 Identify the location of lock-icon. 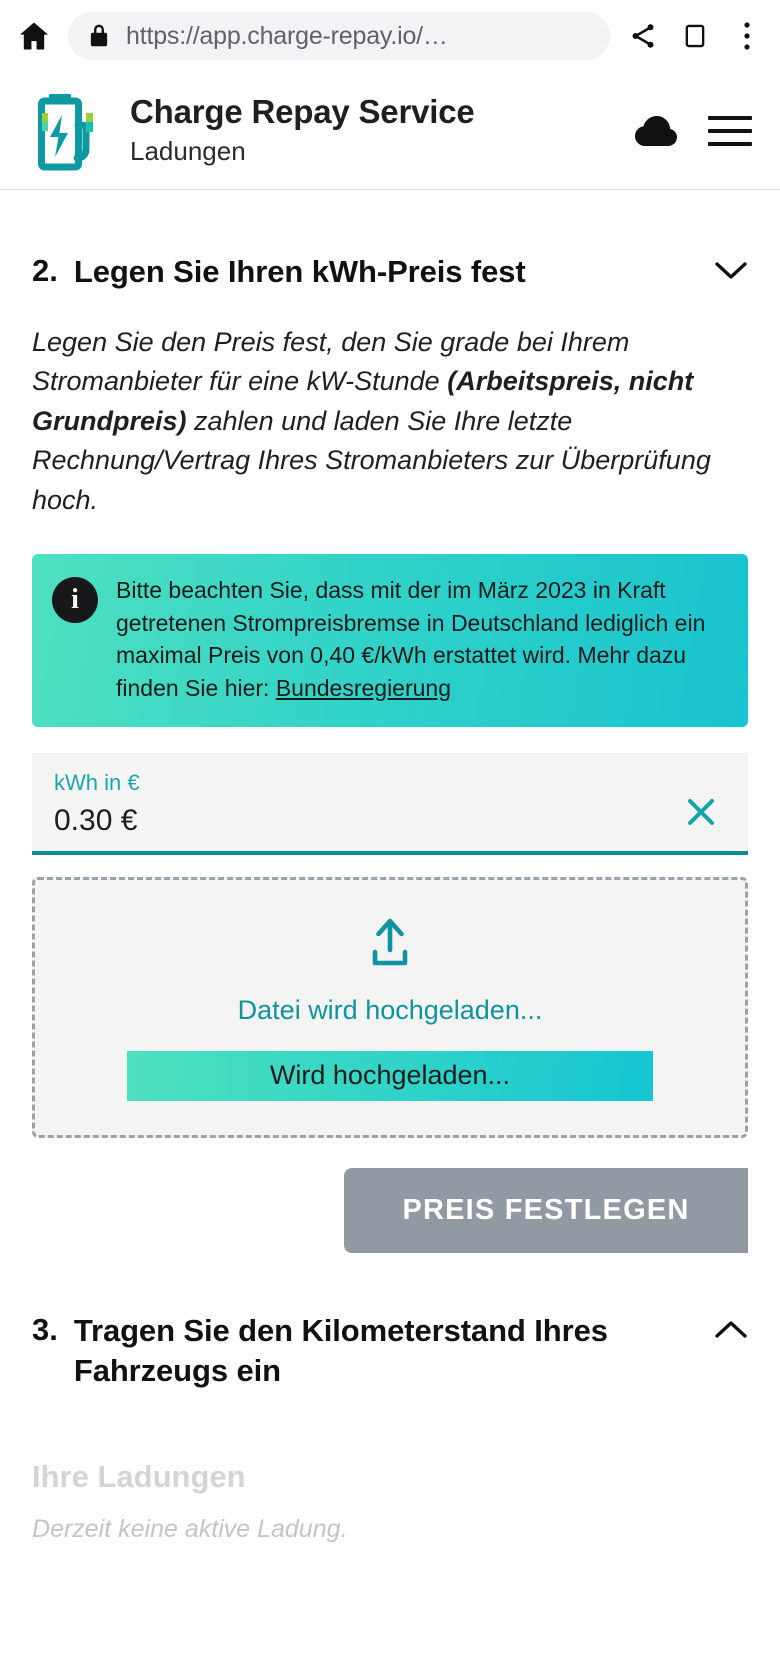
(99, 36).